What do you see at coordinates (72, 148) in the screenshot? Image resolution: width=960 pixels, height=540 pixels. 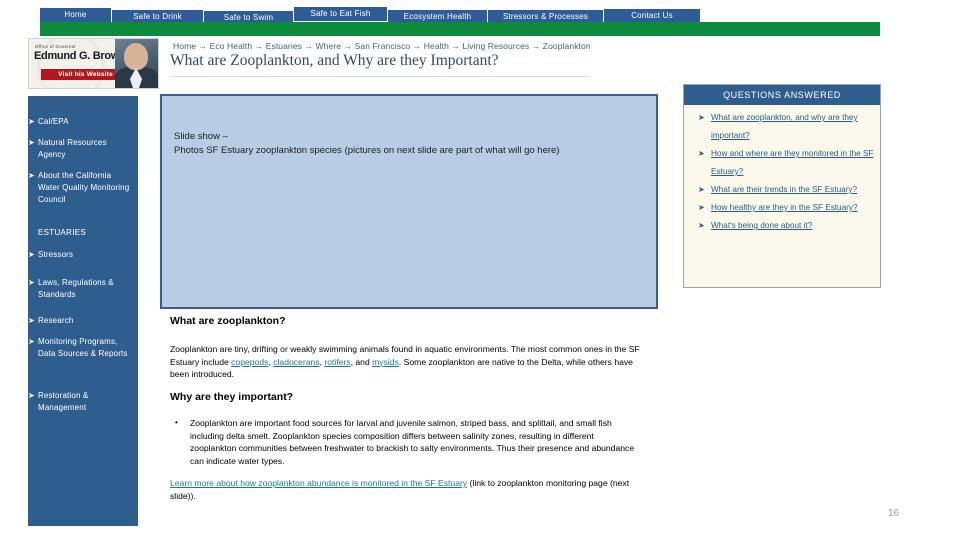 I see `sidebar-item-label: Natural Resources Agency` at bounding box center [72, 148].